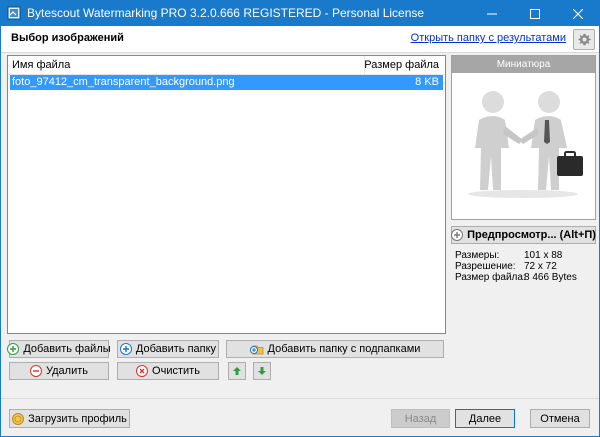  I want to click on next-label: Далее, so click(485, 418).